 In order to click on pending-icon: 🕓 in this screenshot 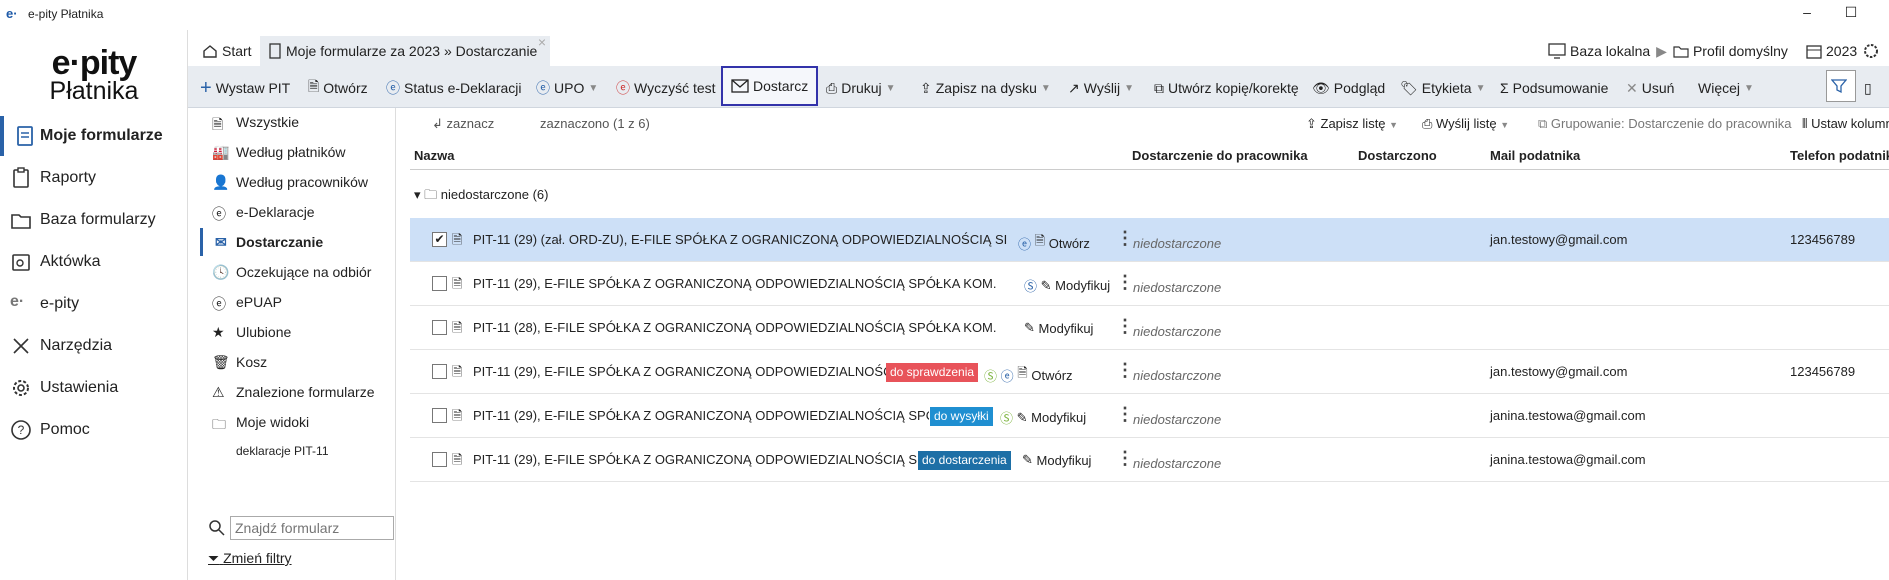, I will do `click(221, 272)`.